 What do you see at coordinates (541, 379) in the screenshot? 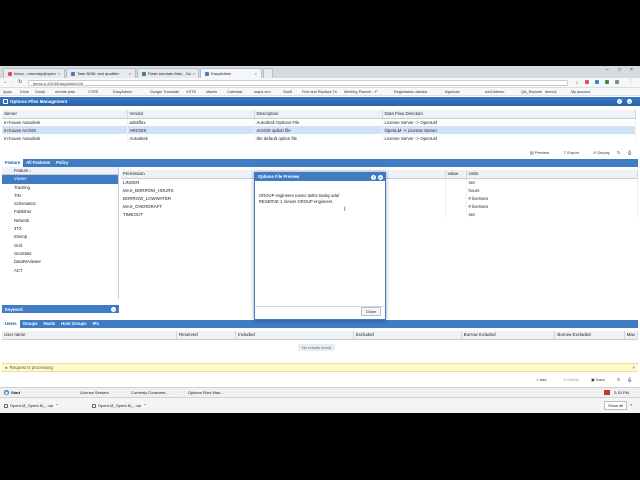
I see `add-button: + Add` at bounding box center [541, 379].